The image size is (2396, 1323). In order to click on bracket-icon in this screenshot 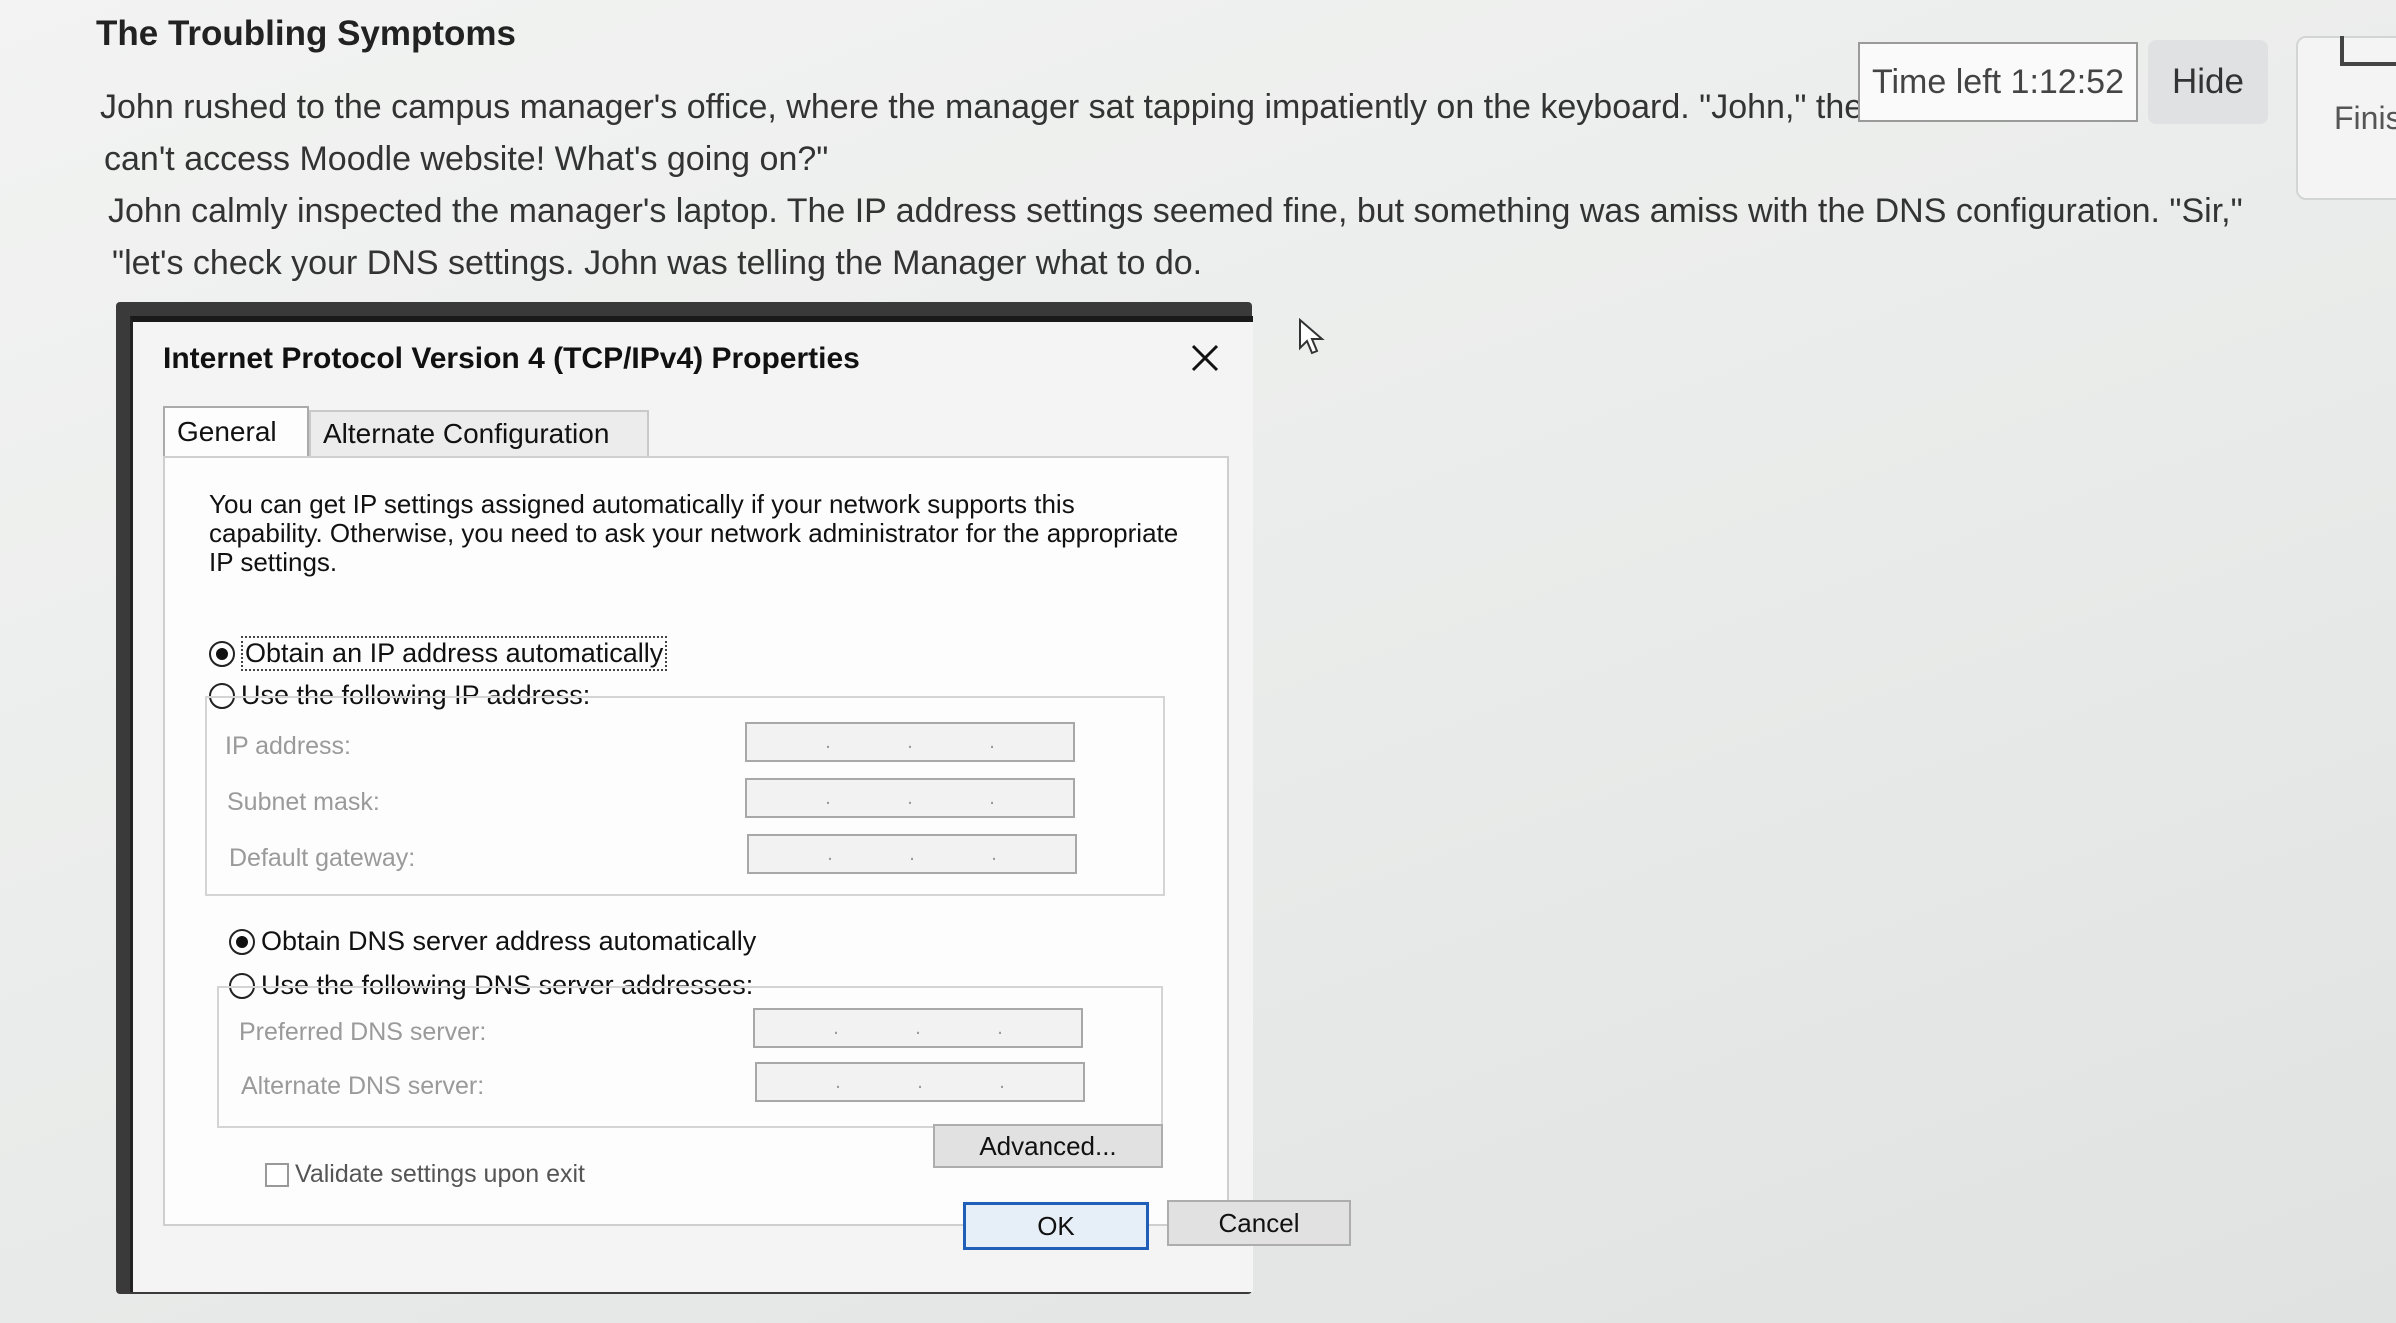, I will do `click(2368, 51)`.